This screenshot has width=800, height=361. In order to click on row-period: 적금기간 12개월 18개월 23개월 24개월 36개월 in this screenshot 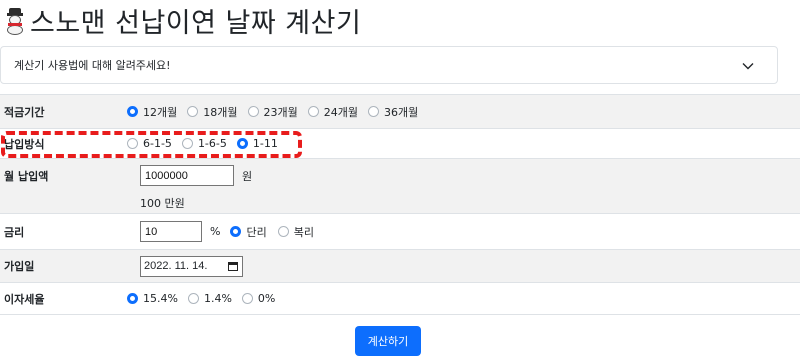, I will do `click(400, 111)`.